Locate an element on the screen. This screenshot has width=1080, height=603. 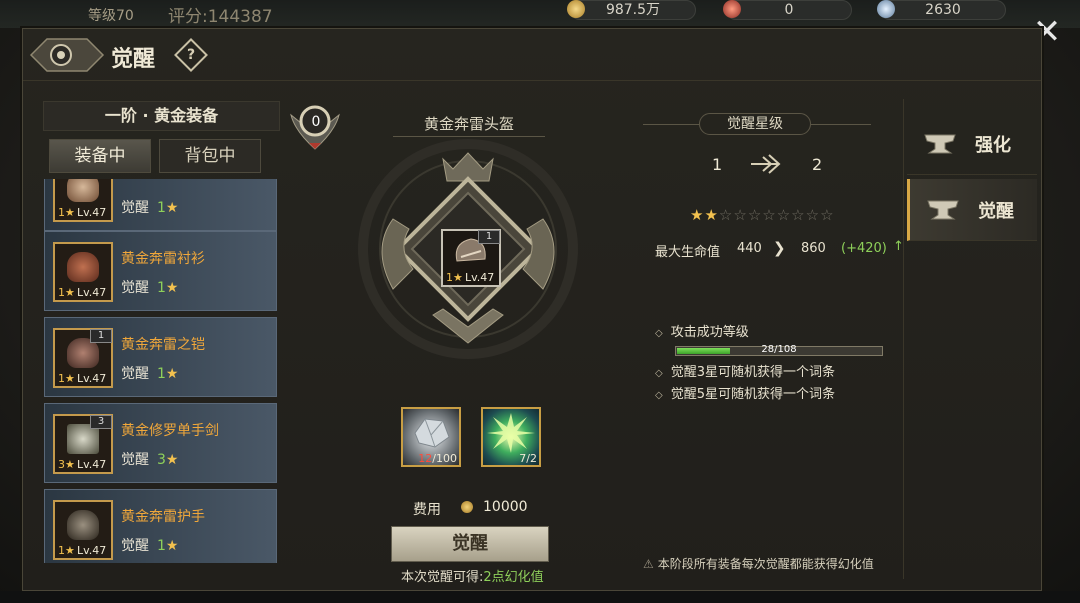
list-item: 1★ Lv.47 黄金奔雷衬衫 觉醒 1★ is located at coordinates (160, 271).